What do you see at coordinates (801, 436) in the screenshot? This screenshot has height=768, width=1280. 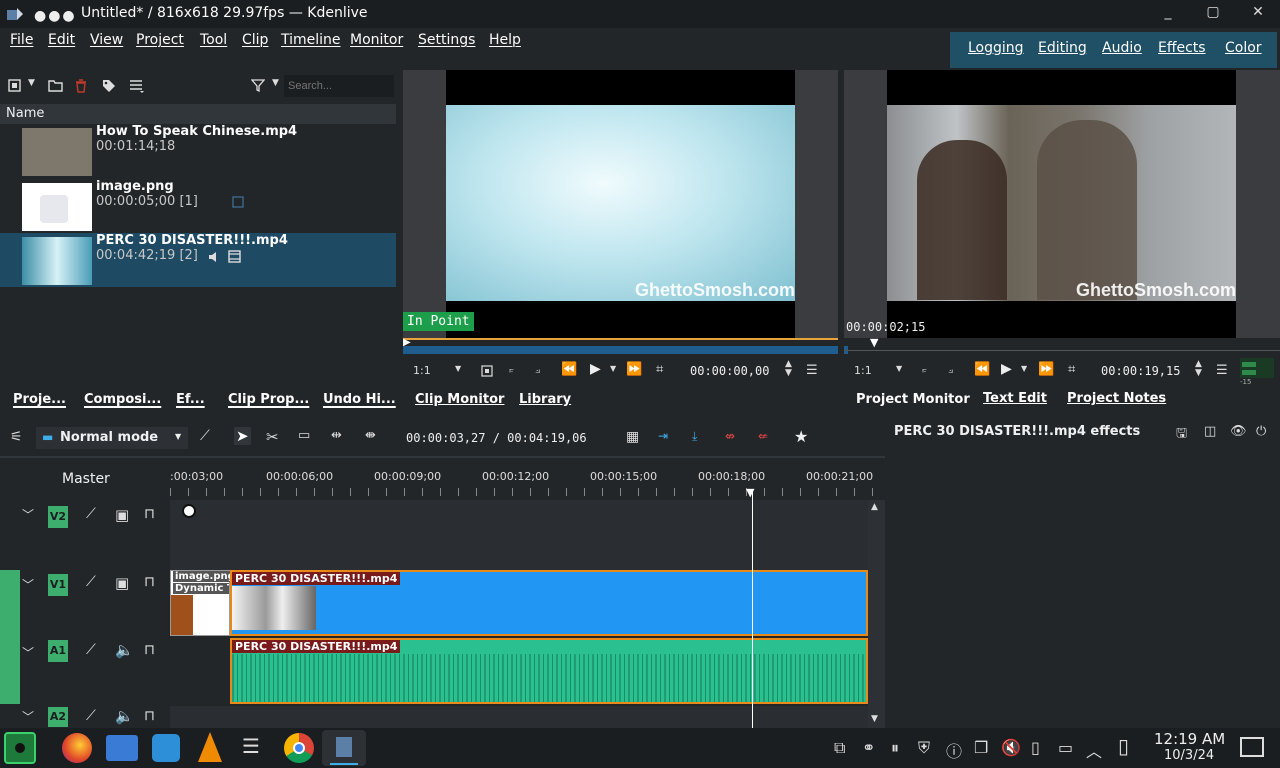 I see `favorites-star-icon: ★` at bounding box center [801, 436].